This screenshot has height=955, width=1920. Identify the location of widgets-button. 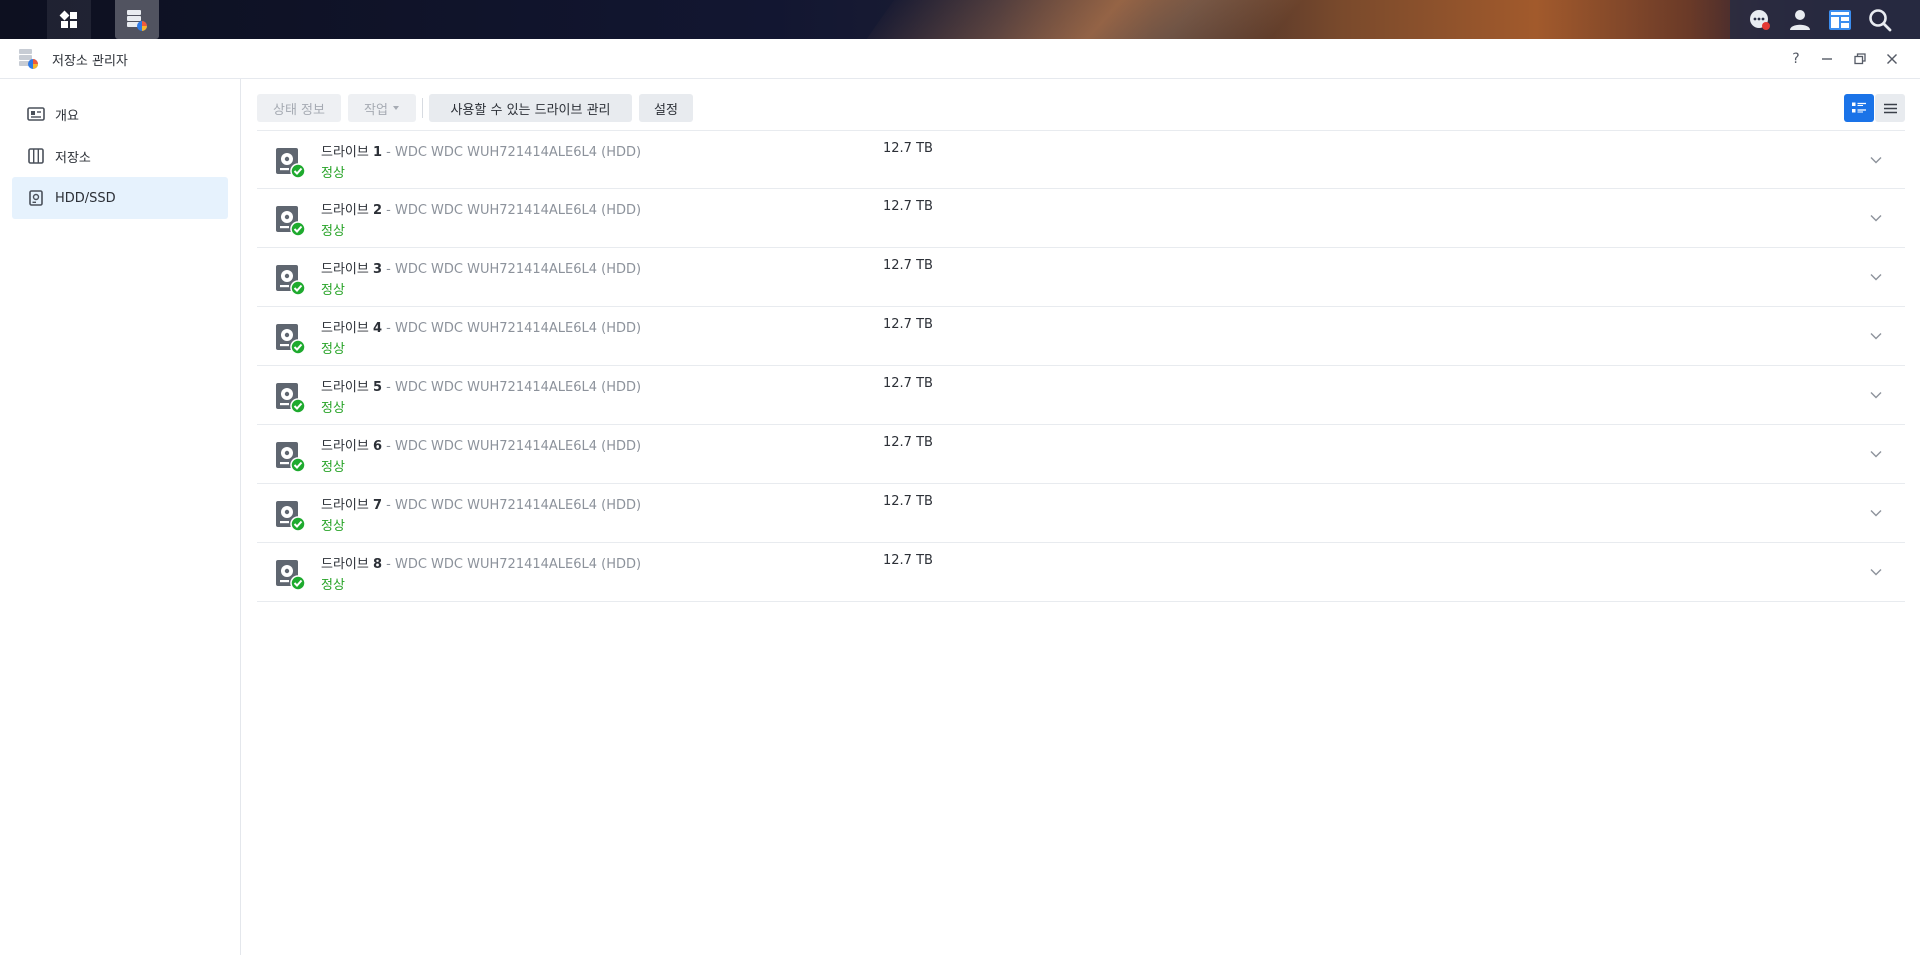
(1840, 20).